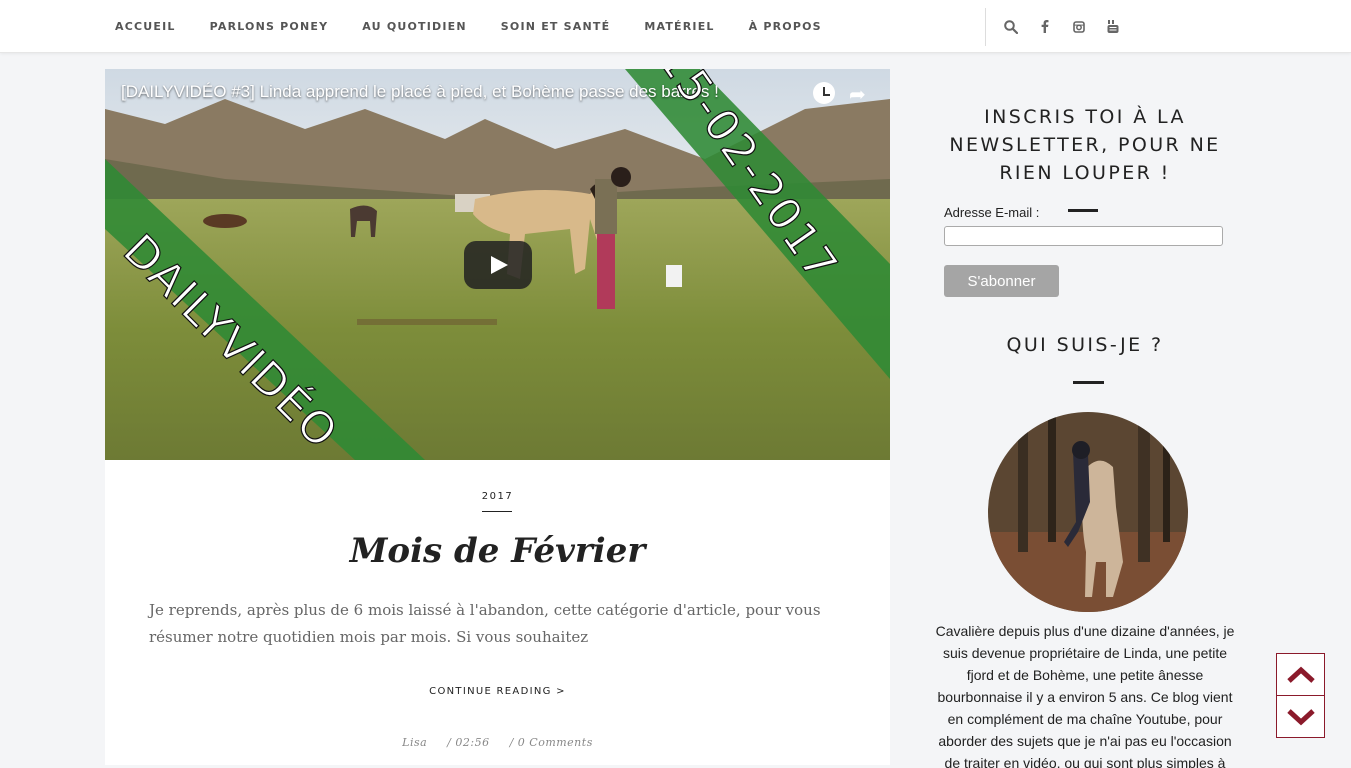  What do you see at coordinates (497, 511) in the screenshot?
I see `category-divider` at bounding box center [497, 511].